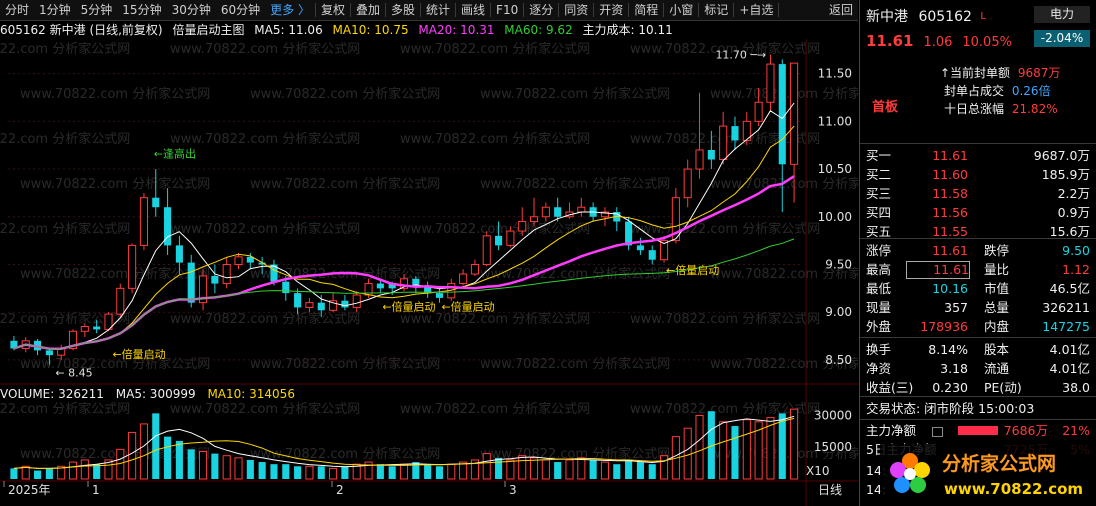 Image resolution: width=1096 pixels, height=506 pixels. Describe the element at coordinates (438, 10) in the screenshot. I see `tool-button-3: 统计` at that location.